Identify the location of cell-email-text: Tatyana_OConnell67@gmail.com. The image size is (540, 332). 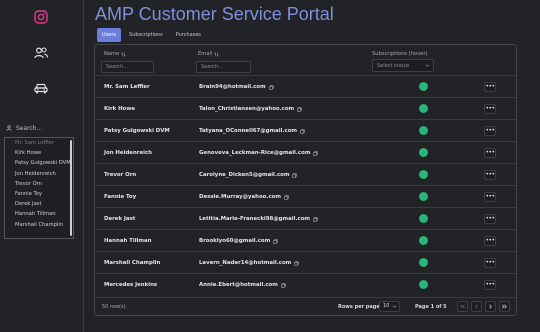
(248, 131).